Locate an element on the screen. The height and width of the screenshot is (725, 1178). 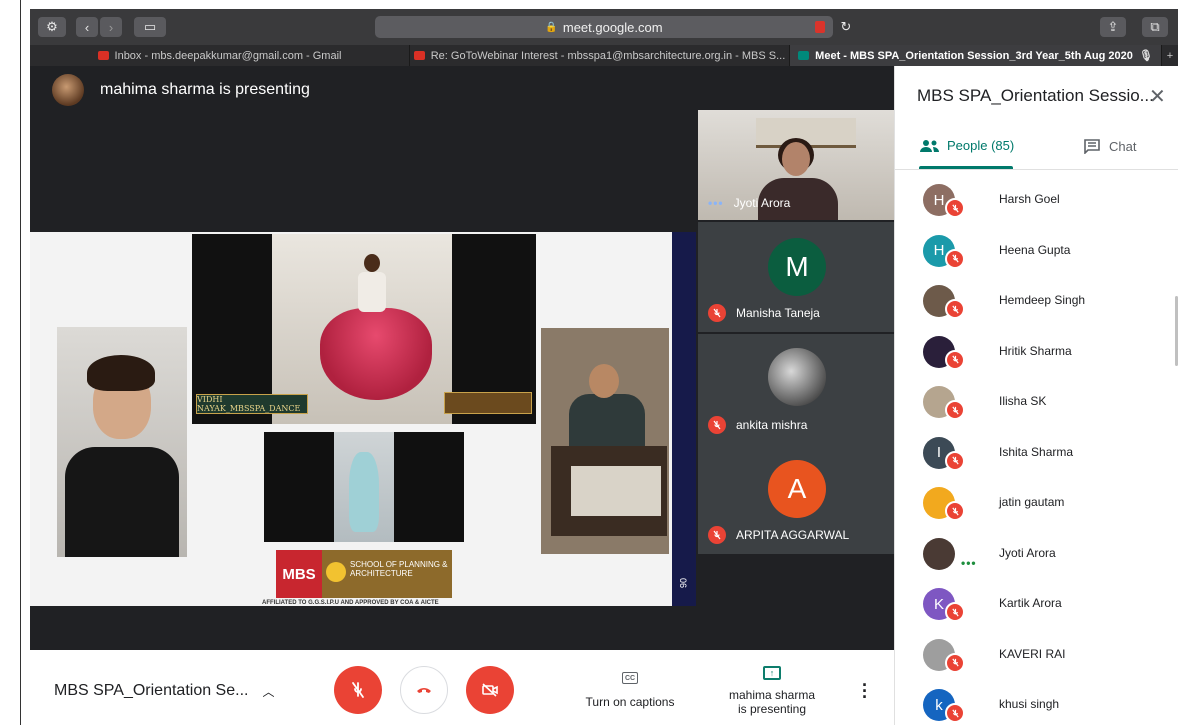
tile-label: ARPITA AGGARWAL is located at coordinates (778, 535).